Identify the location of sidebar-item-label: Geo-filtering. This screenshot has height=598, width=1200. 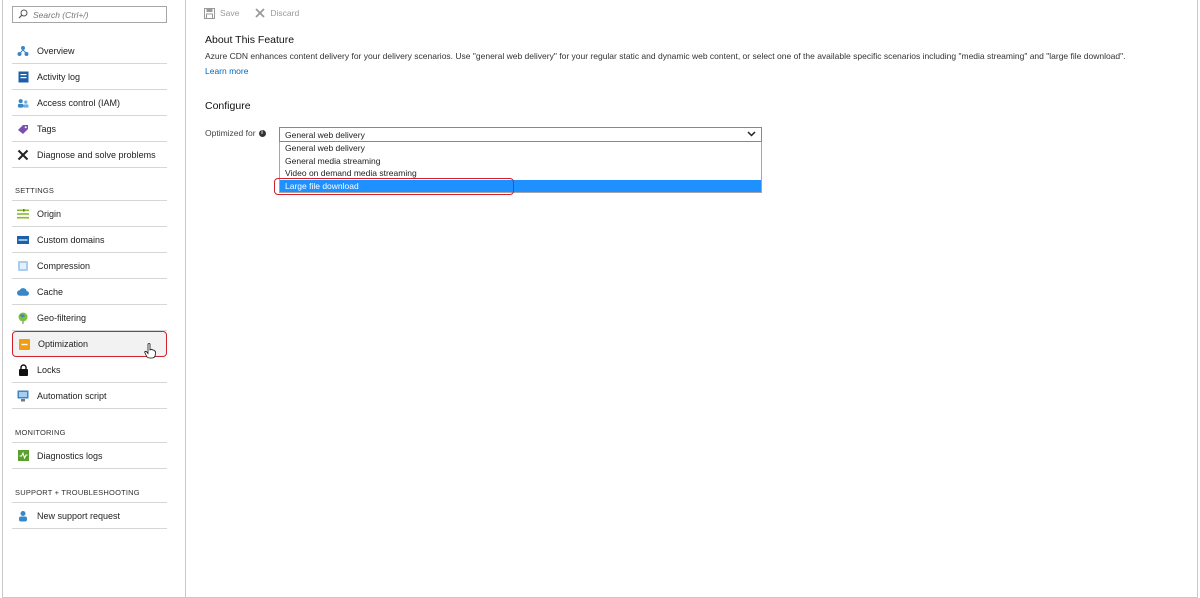
(62, 317).